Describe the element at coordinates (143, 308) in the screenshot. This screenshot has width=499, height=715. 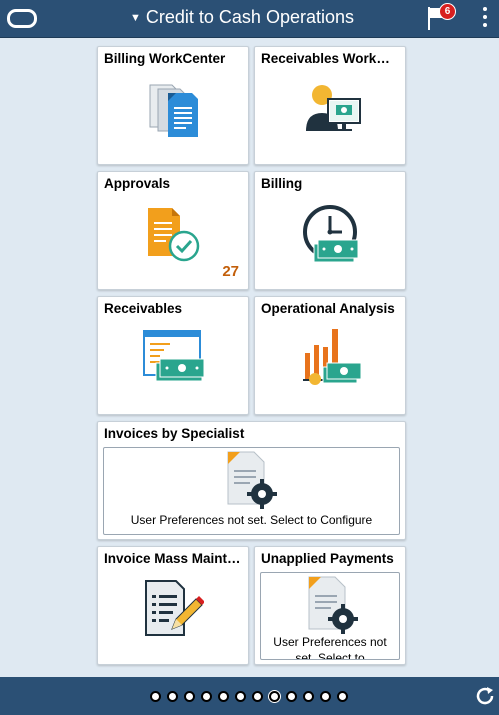
I see `tile-title: Receivables` at that location.